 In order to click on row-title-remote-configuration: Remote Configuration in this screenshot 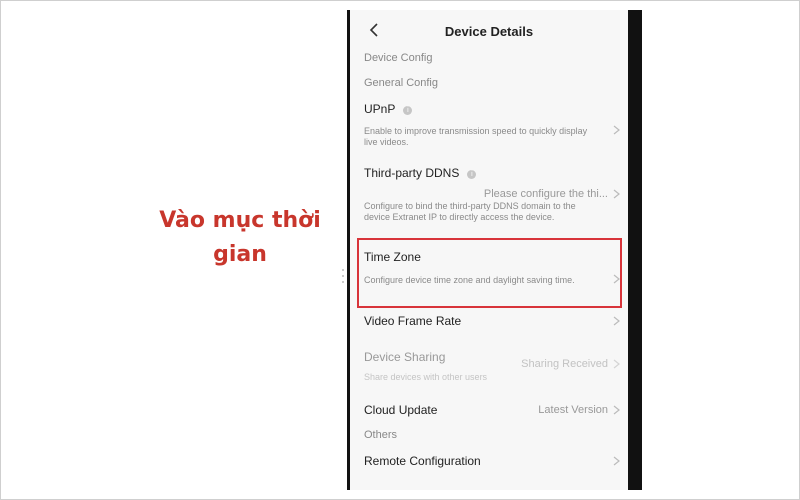, I will do `click(422, 461)`.